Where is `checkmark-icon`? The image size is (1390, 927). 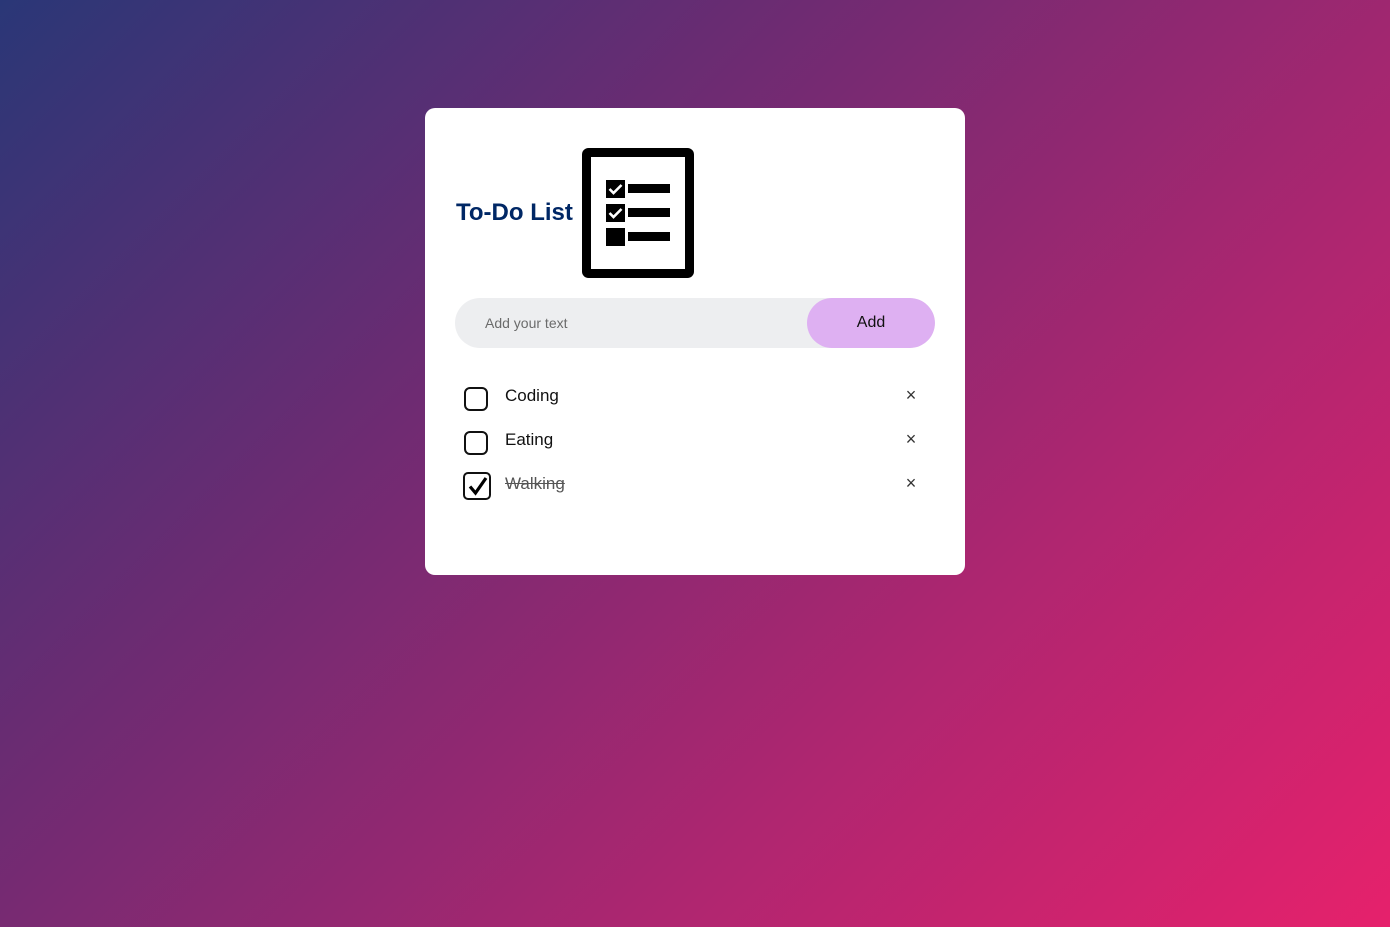 checkmark-icon is located at coordinates (478, 486).